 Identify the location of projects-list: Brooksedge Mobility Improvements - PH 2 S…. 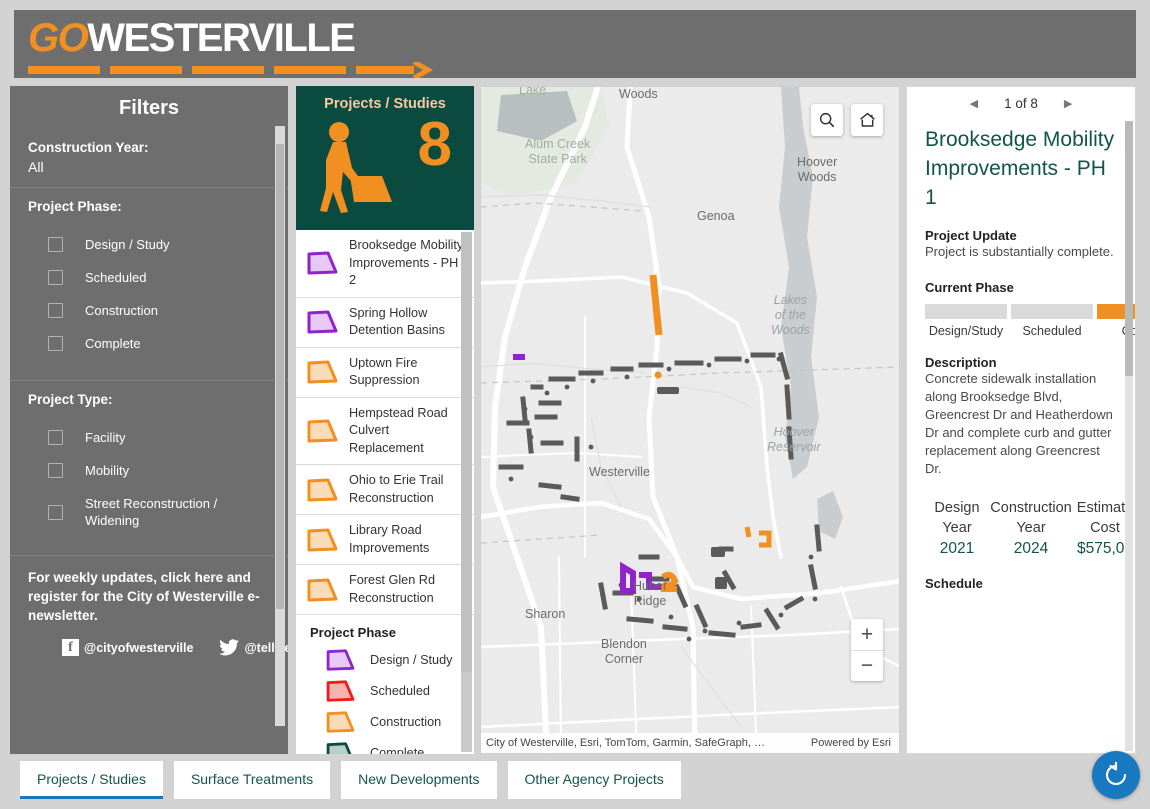
(385, 422).